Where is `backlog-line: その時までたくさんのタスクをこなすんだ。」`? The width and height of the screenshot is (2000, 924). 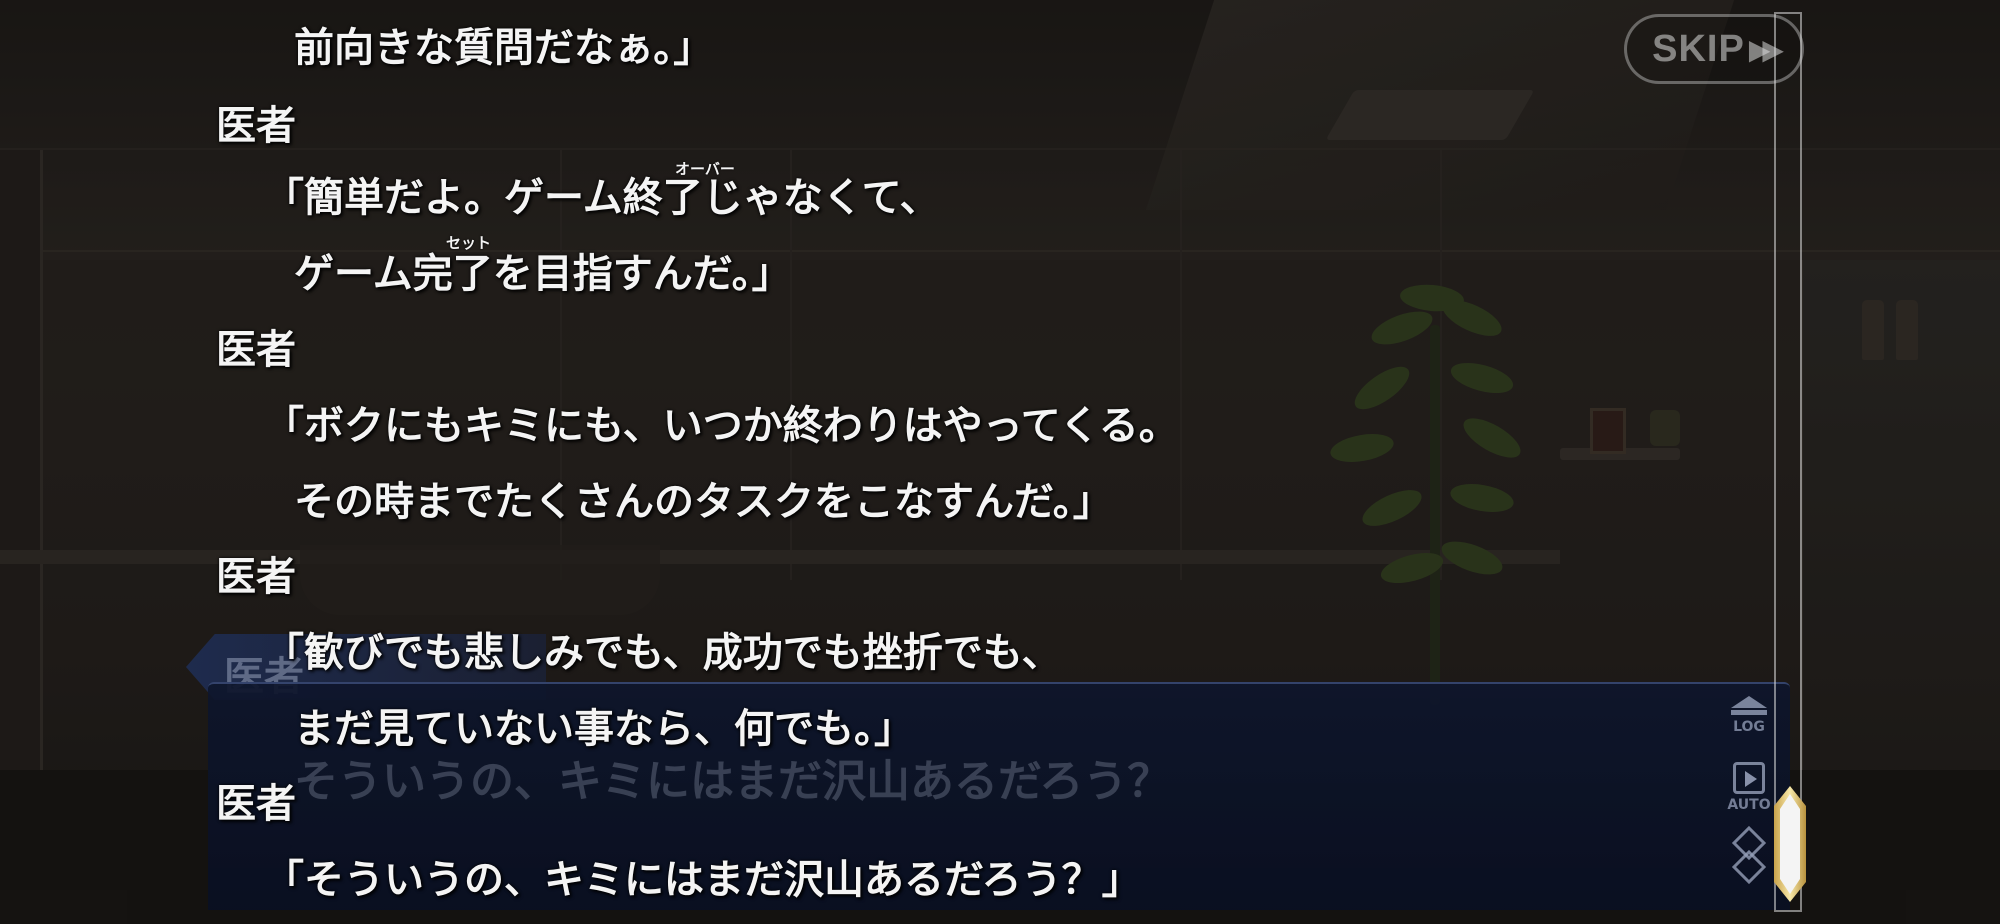 backlog-line: その時までたくさんのタスクをこなすんだ。」 is located at coordinates (703, 502).